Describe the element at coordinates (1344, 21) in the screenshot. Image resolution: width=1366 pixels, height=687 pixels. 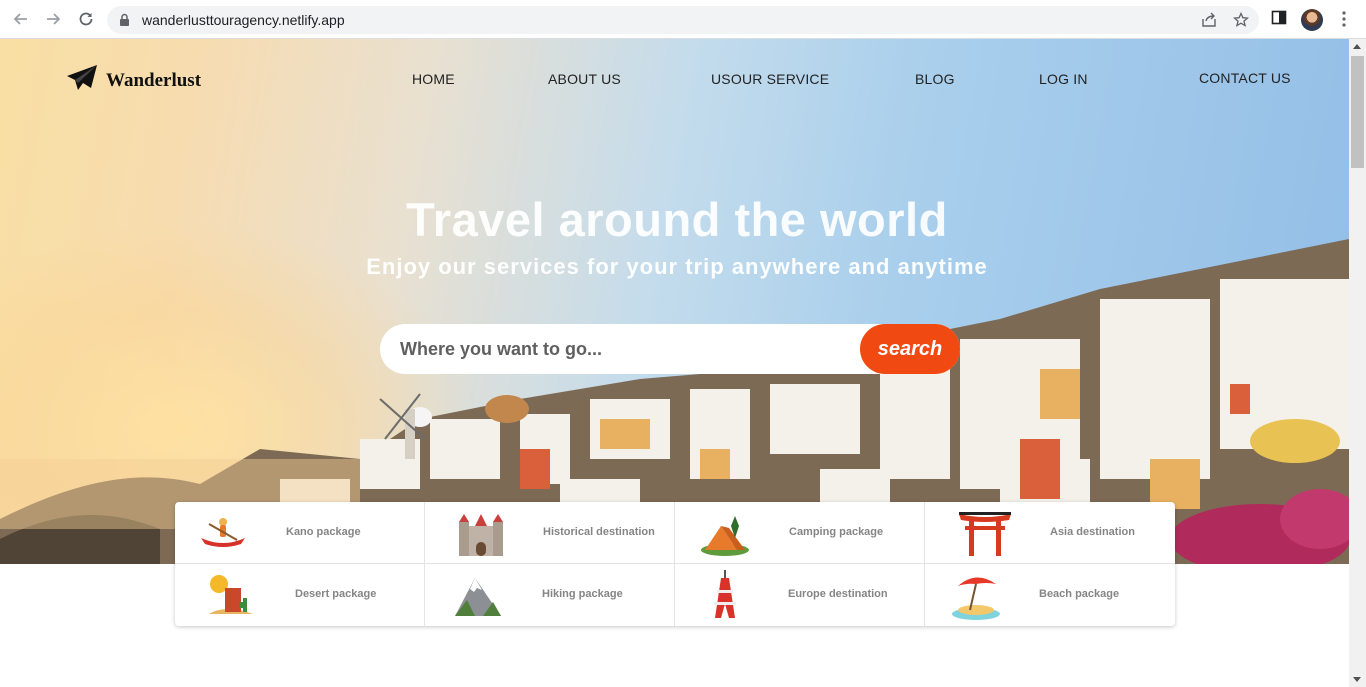
I see `menu-icon` at that location.